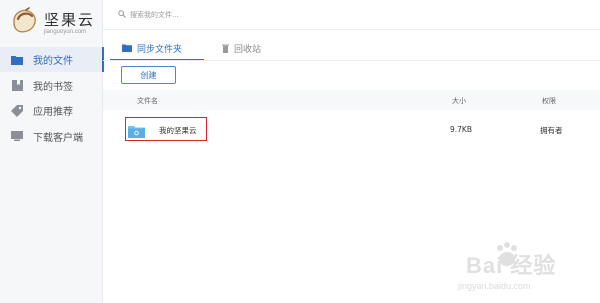 This screenshot has height=303, width=600. I want to click on logo-subtext: jianguoyun.com, so click(65, 32).